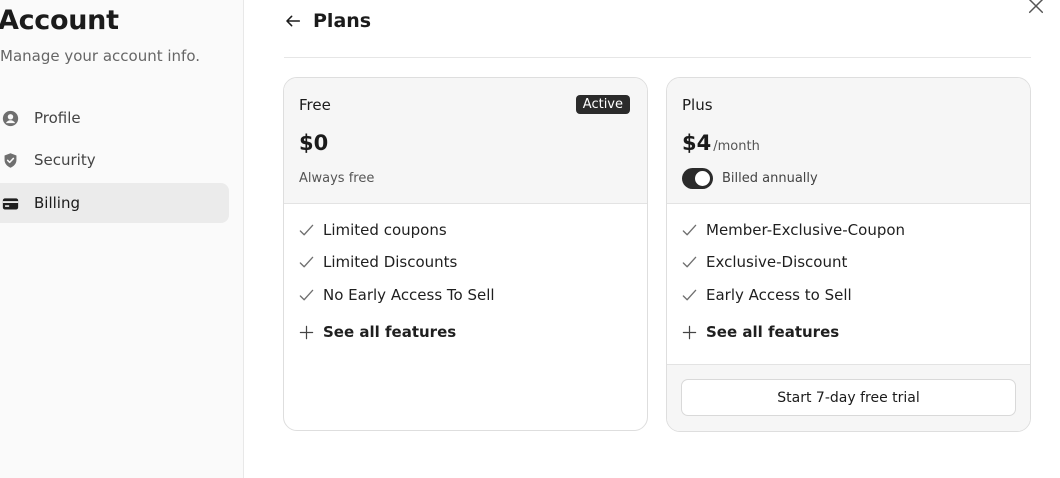 This screenshot has width=1060, height=478. I want to click on feature-item: Exclusive-Discount, so click(764, 262).